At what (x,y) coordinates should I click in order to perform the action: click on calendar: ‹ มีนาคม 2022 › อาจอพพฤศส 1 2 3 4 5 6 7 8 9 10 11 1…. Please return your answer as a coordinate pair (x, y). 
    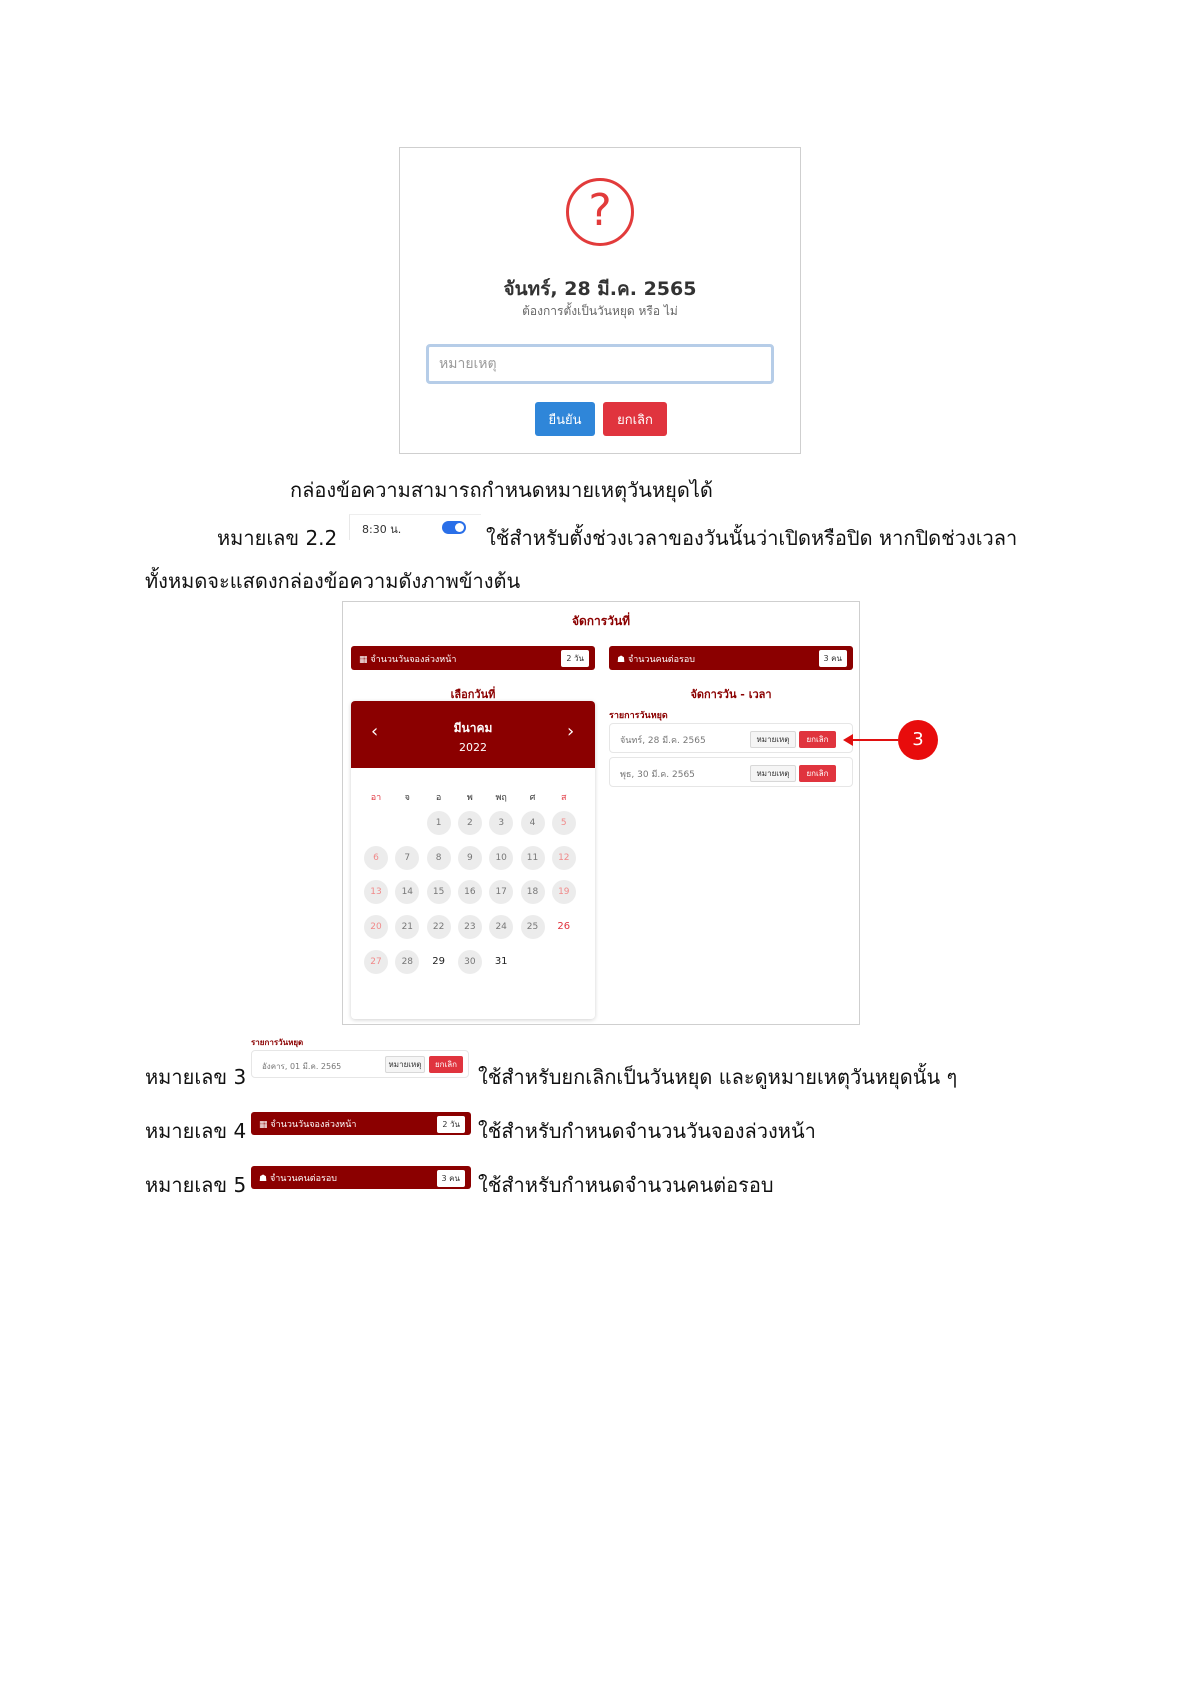
    Looking at the image, I should click on (473, 860).